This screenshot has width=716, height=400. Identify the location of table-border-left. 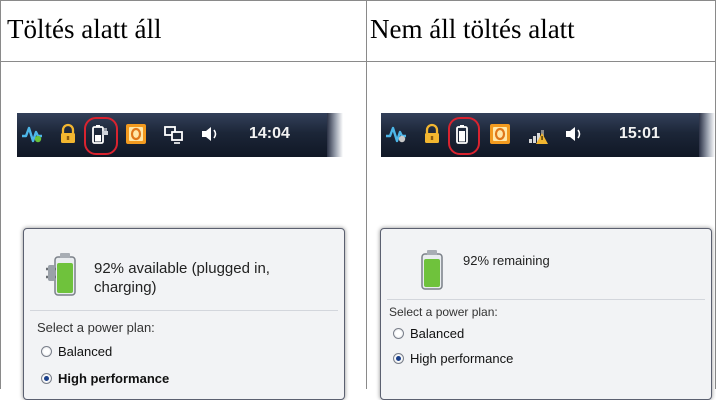
(0, 194).